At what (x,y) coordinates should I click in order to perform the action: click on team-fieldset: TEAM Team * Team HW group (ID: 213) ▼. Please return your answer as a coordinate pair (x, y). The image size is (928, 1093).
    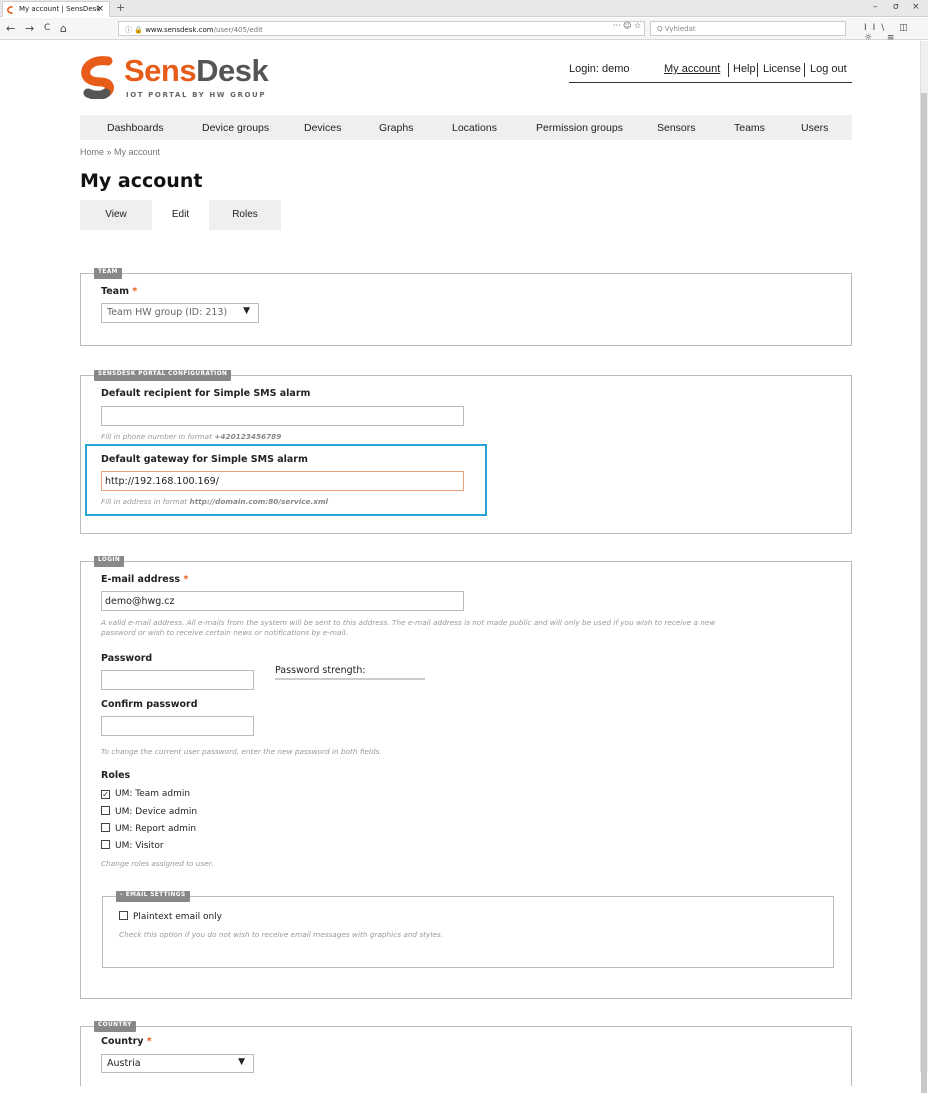
    Looking at the image, I should click on (466, 307).